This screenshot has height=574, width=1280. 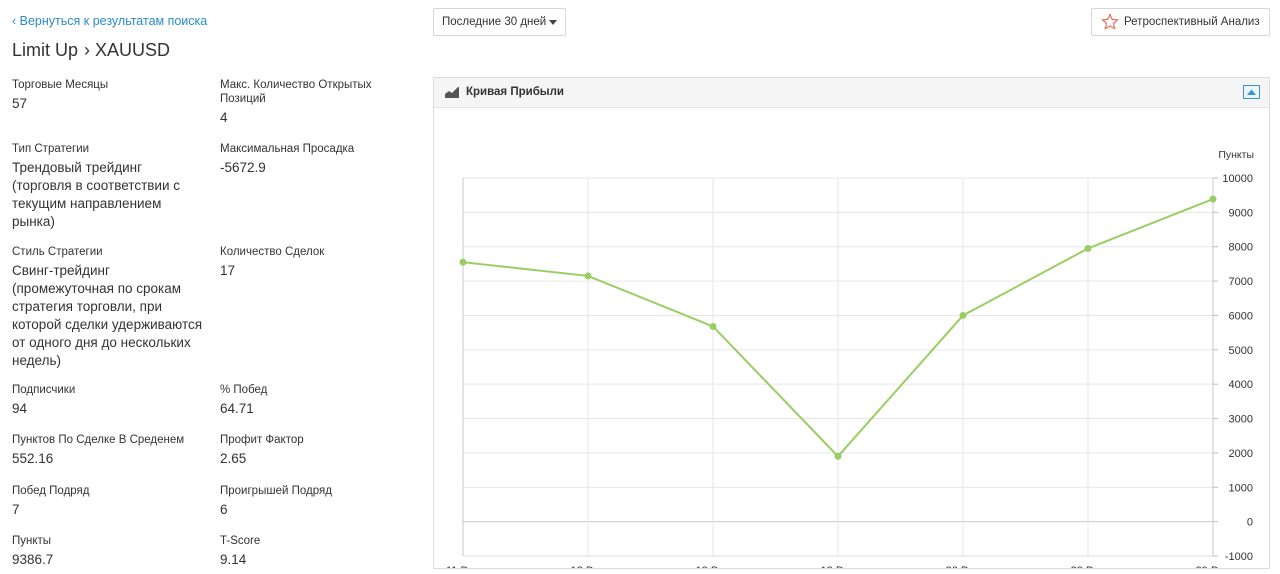 I want to click on x-tick-label: 26 Dec, so click(x=963, y=566).